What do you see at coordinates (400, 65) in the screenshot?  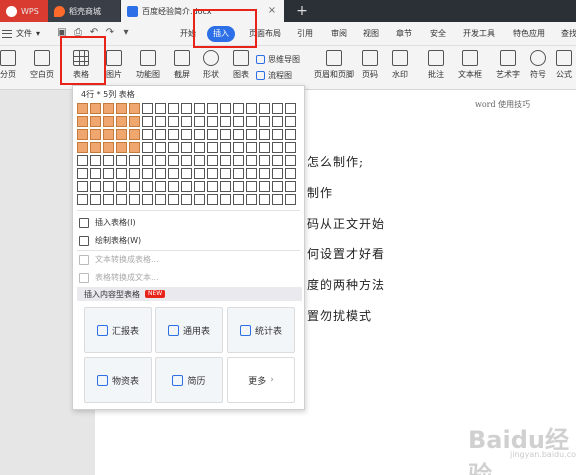 I see `watermark-button: 水印` at bounding box center [400, 65].